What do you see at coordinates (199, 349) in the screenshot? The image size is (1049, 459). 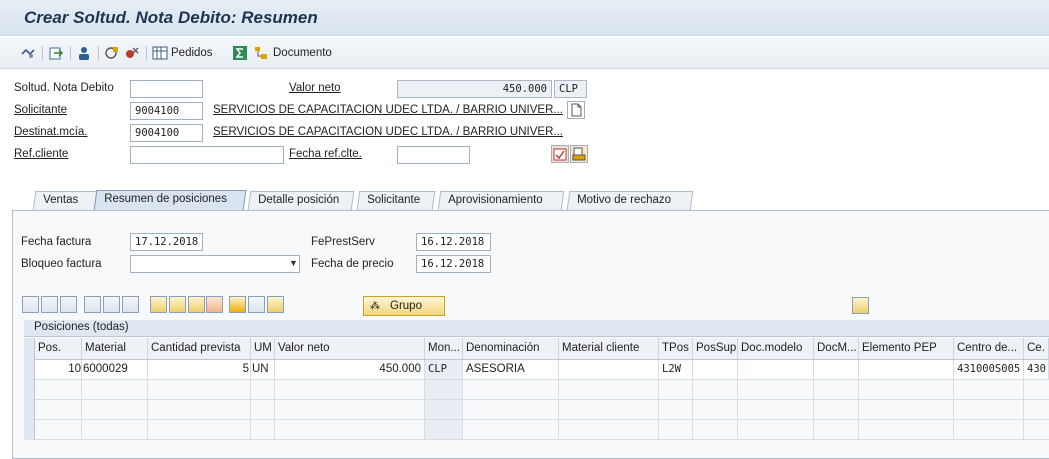 I see `col-header-cantidad: Cantidad prevista` at bounding box center [199, 349].